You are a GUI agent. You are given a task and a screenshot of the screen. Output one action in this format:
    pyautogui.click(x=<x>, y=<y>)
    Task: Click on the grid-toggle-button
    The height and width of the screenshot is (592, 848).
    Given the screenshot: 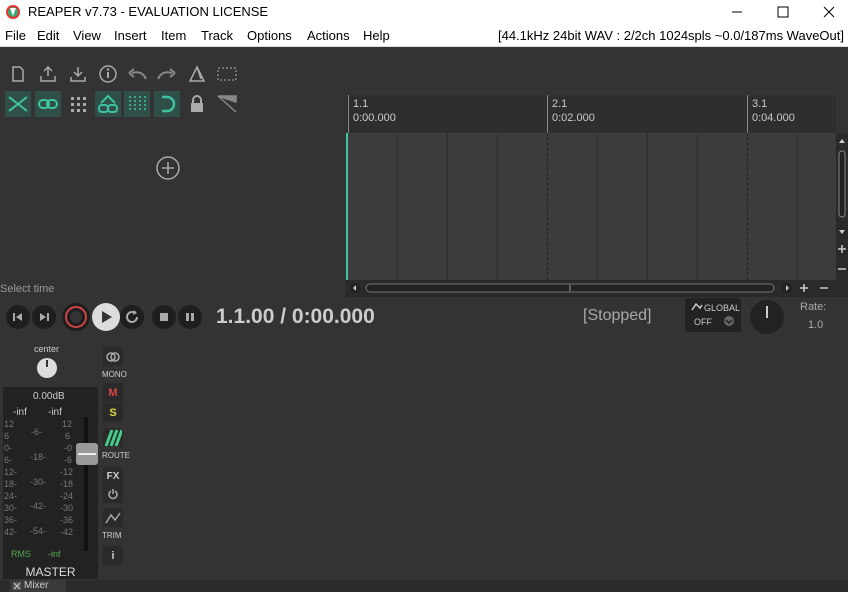 What is the action you would take?
    pyautogui.click(x=227, y=74)
    